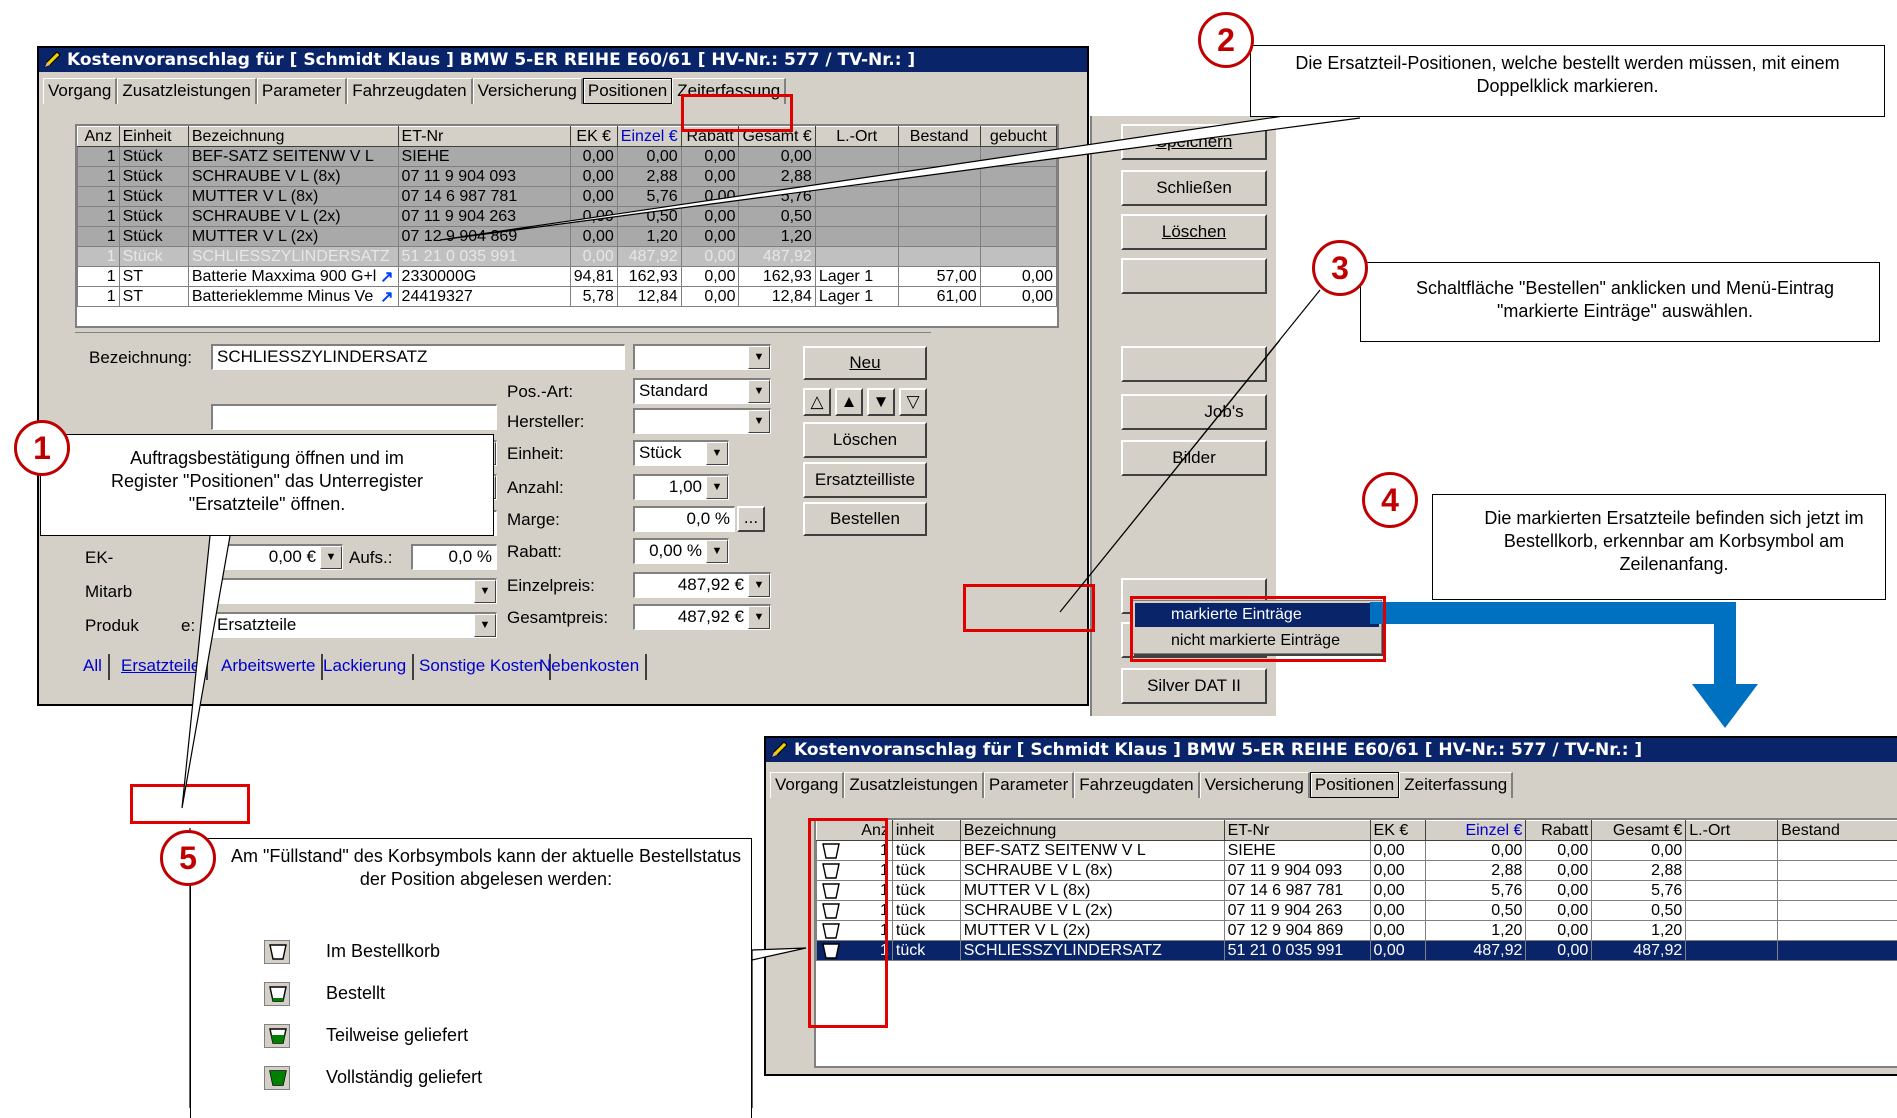 The height and width of the screenshot is (1118, 1897). Describe the element at coordinates (355, 993) in the screenshot. I see `legend-label: Bestellt` at that location.